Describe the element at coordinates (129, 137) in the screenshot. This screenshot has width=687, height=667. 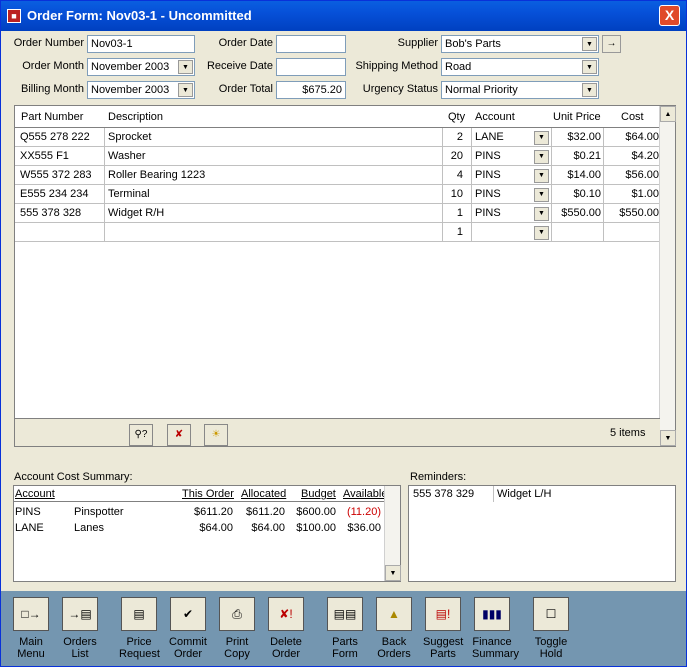
I see `cell-description: Sprocket` at that location.